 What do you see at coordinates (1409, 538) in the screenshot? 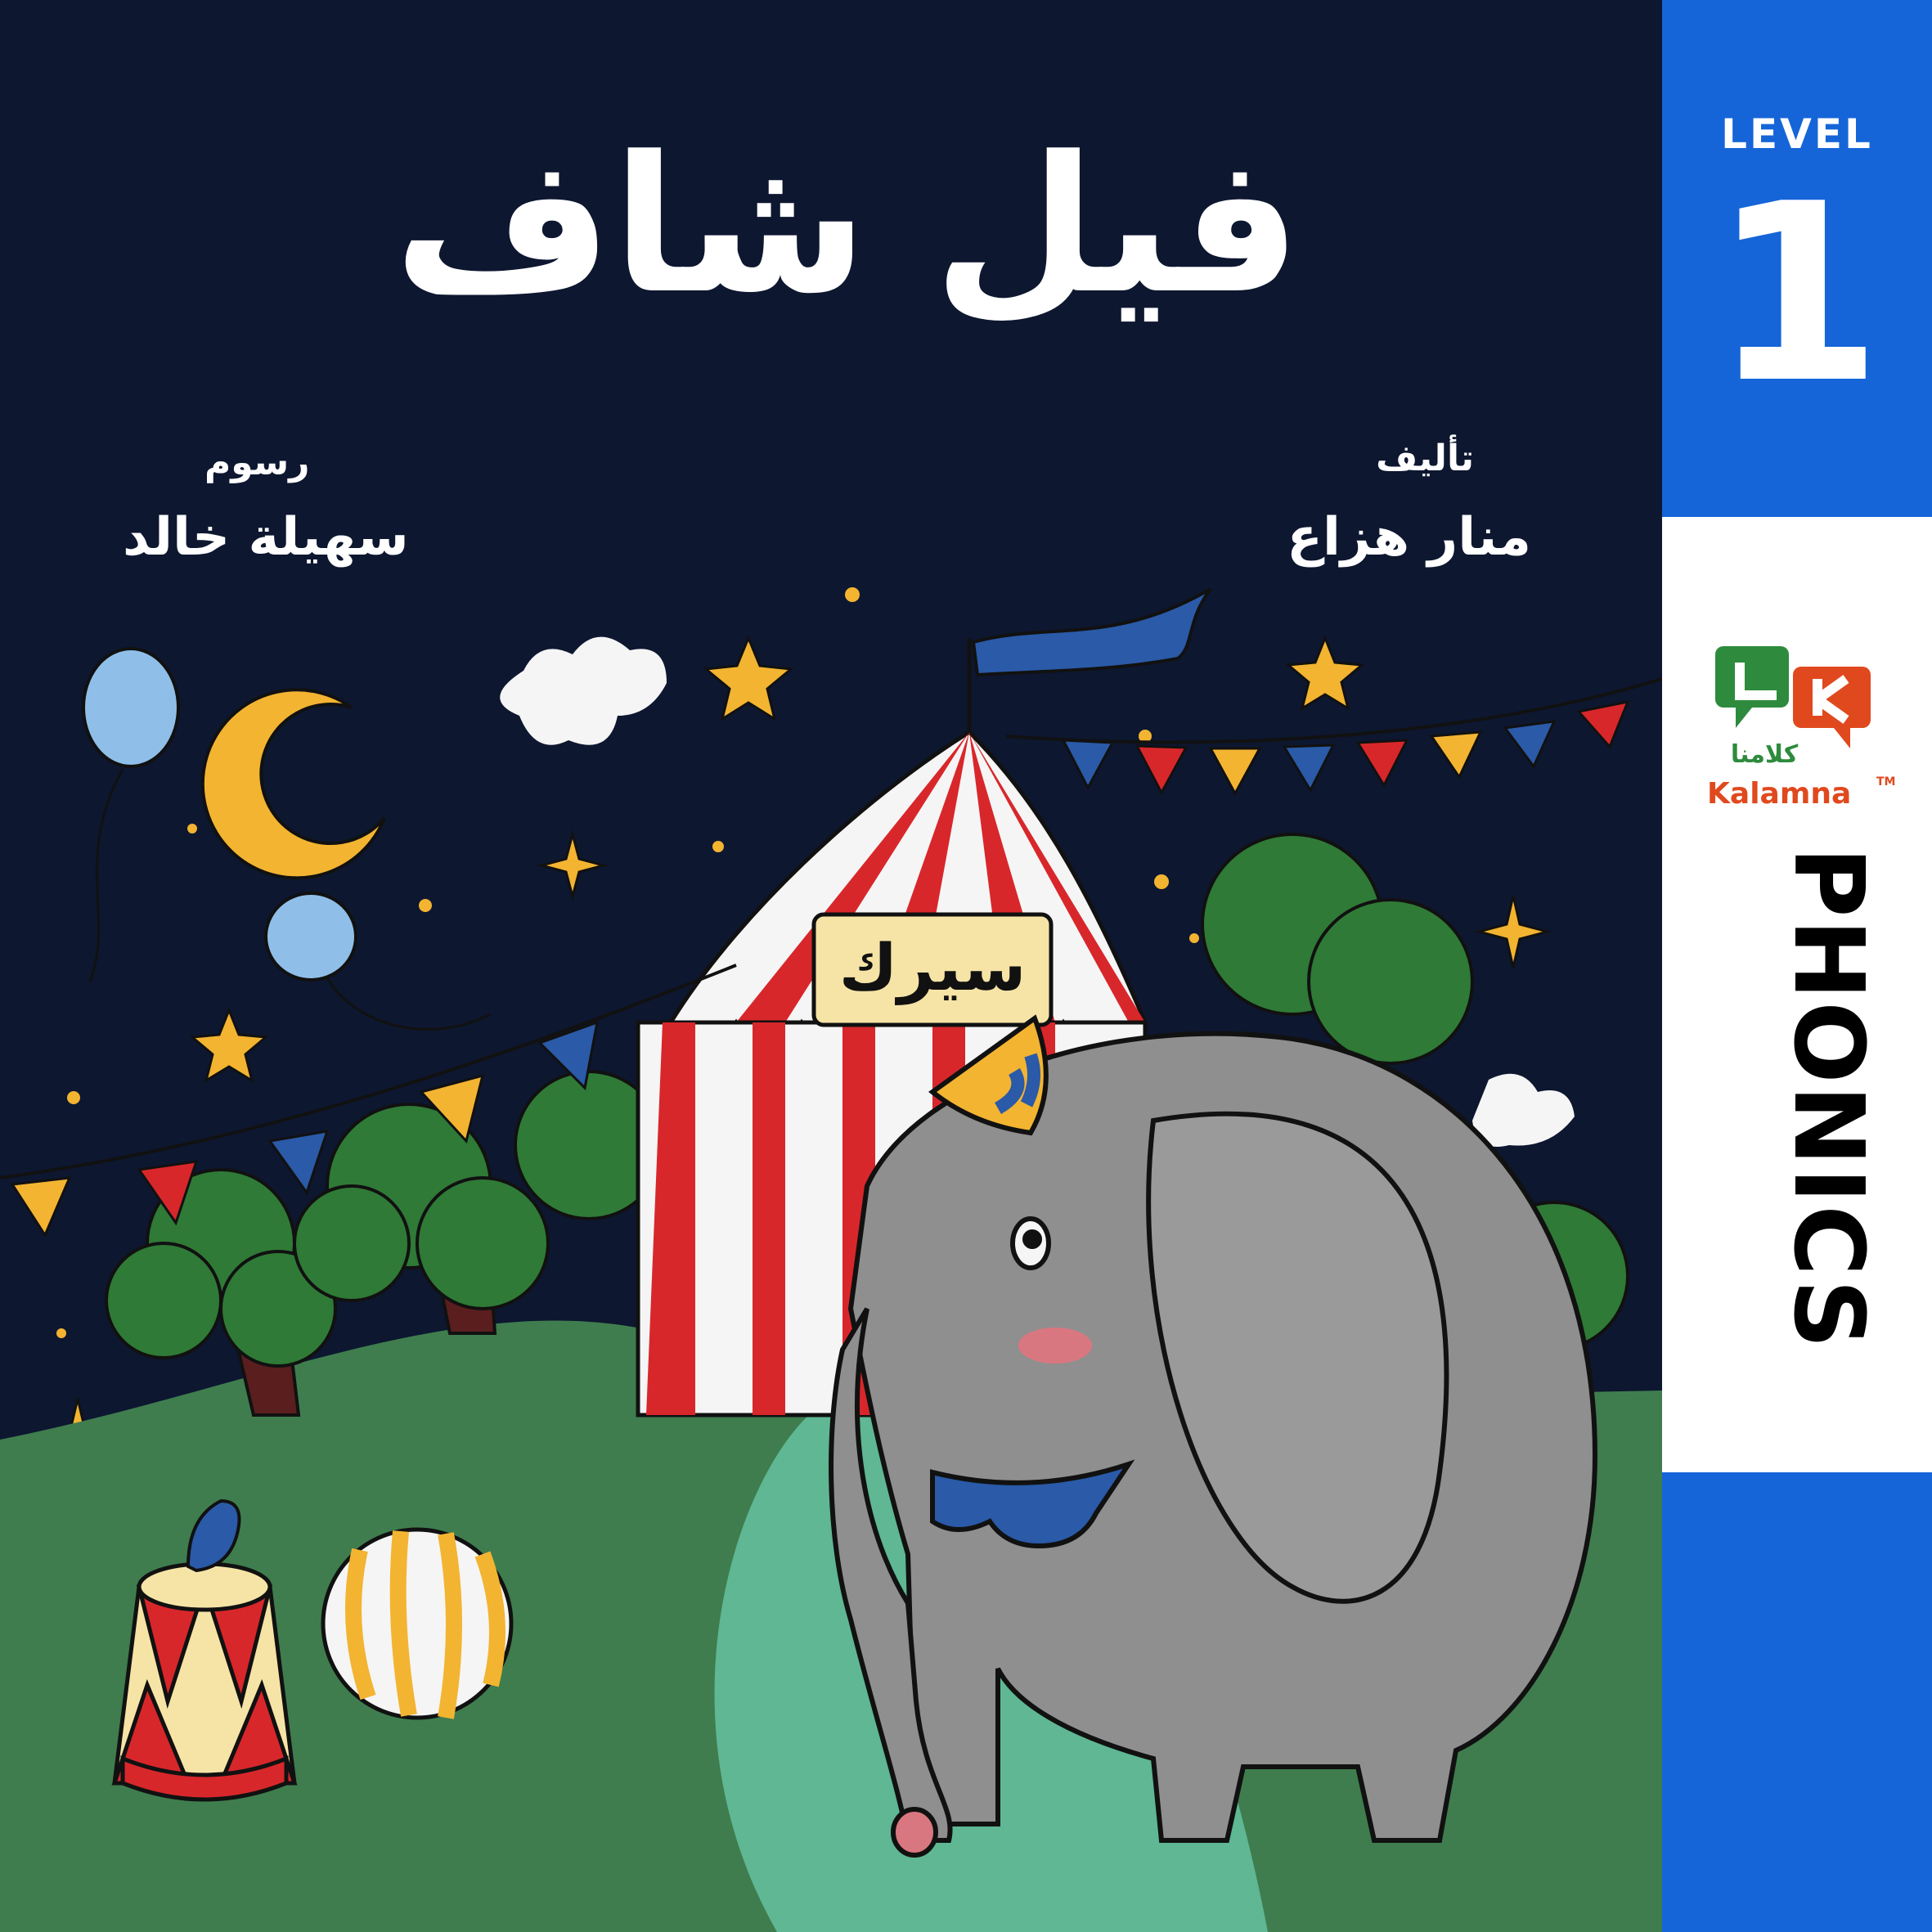
I see `author-name: منار هزاع` at bounding box center [1409, 538].